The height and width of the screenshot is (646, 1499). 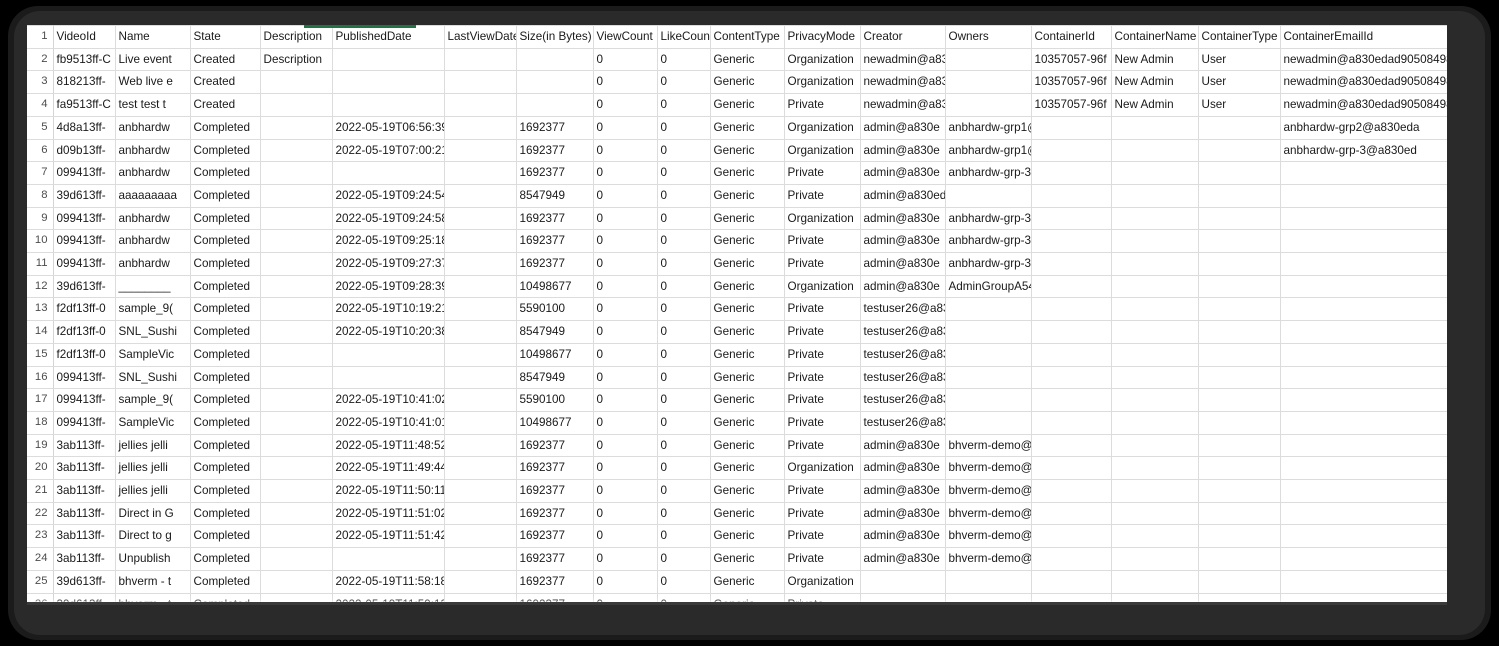 What do you see at coordinates (822, 37) in the screenshot?
I see `column-header-privacymode: PrivacyMode` at bounding box center [822, 37].